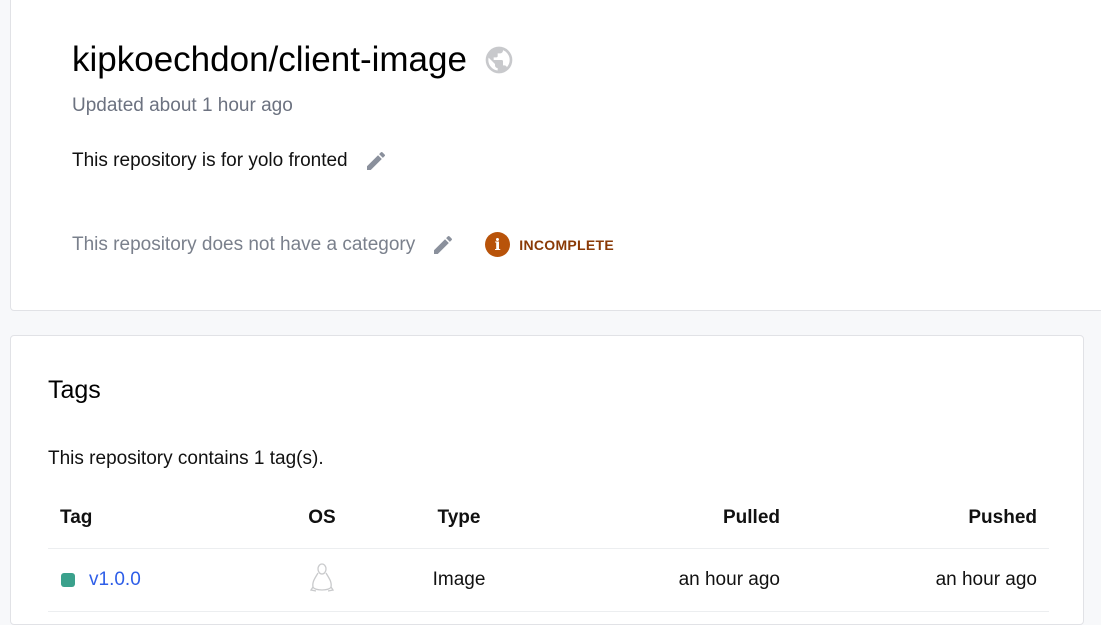  Describe the element at coordinates (154, 518) in the screenshot. I see `column-header-tag: Tag` at that location.